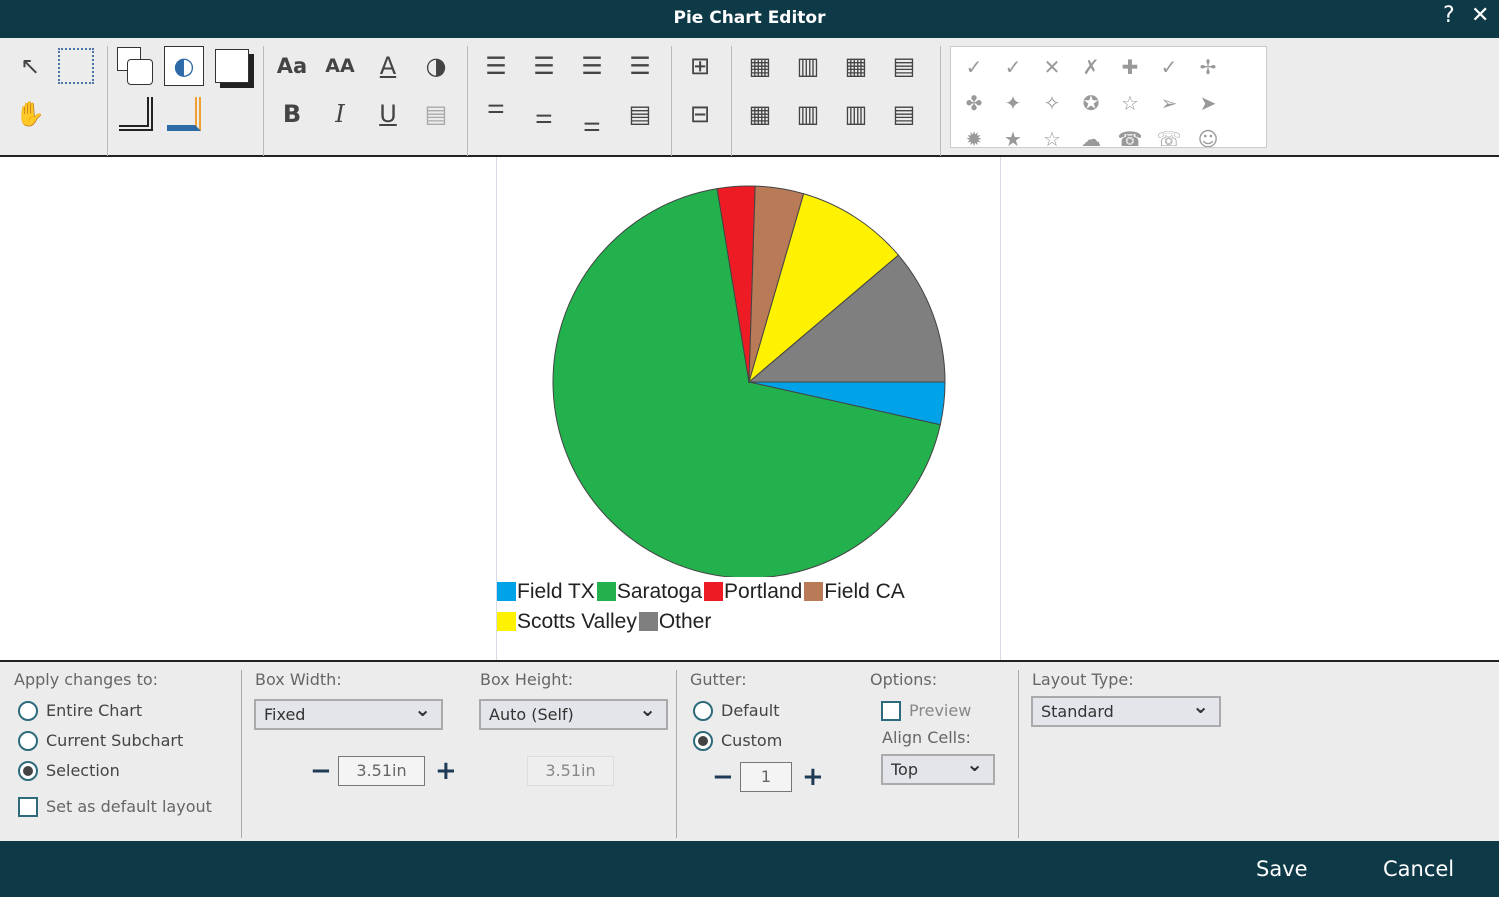  What do you see at coordinates (115, 740) in the screenshot?
I see `current-subchart-label: Current Subchart` at bounding box center [115, 740].